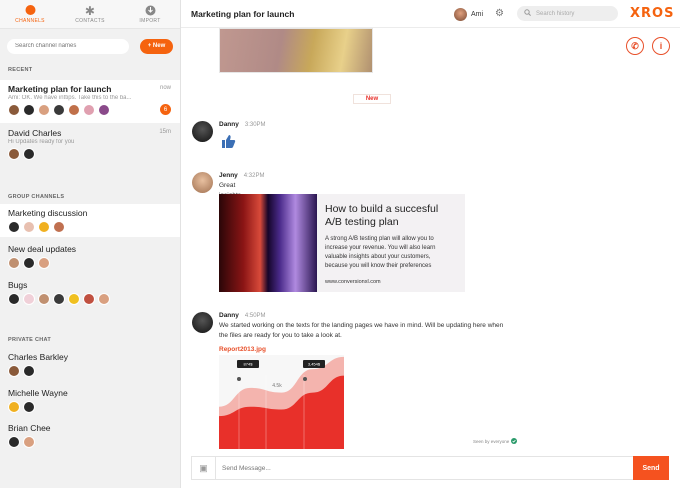  I want to click on tab-channels-label: CHANNELS, so click(30, 21).